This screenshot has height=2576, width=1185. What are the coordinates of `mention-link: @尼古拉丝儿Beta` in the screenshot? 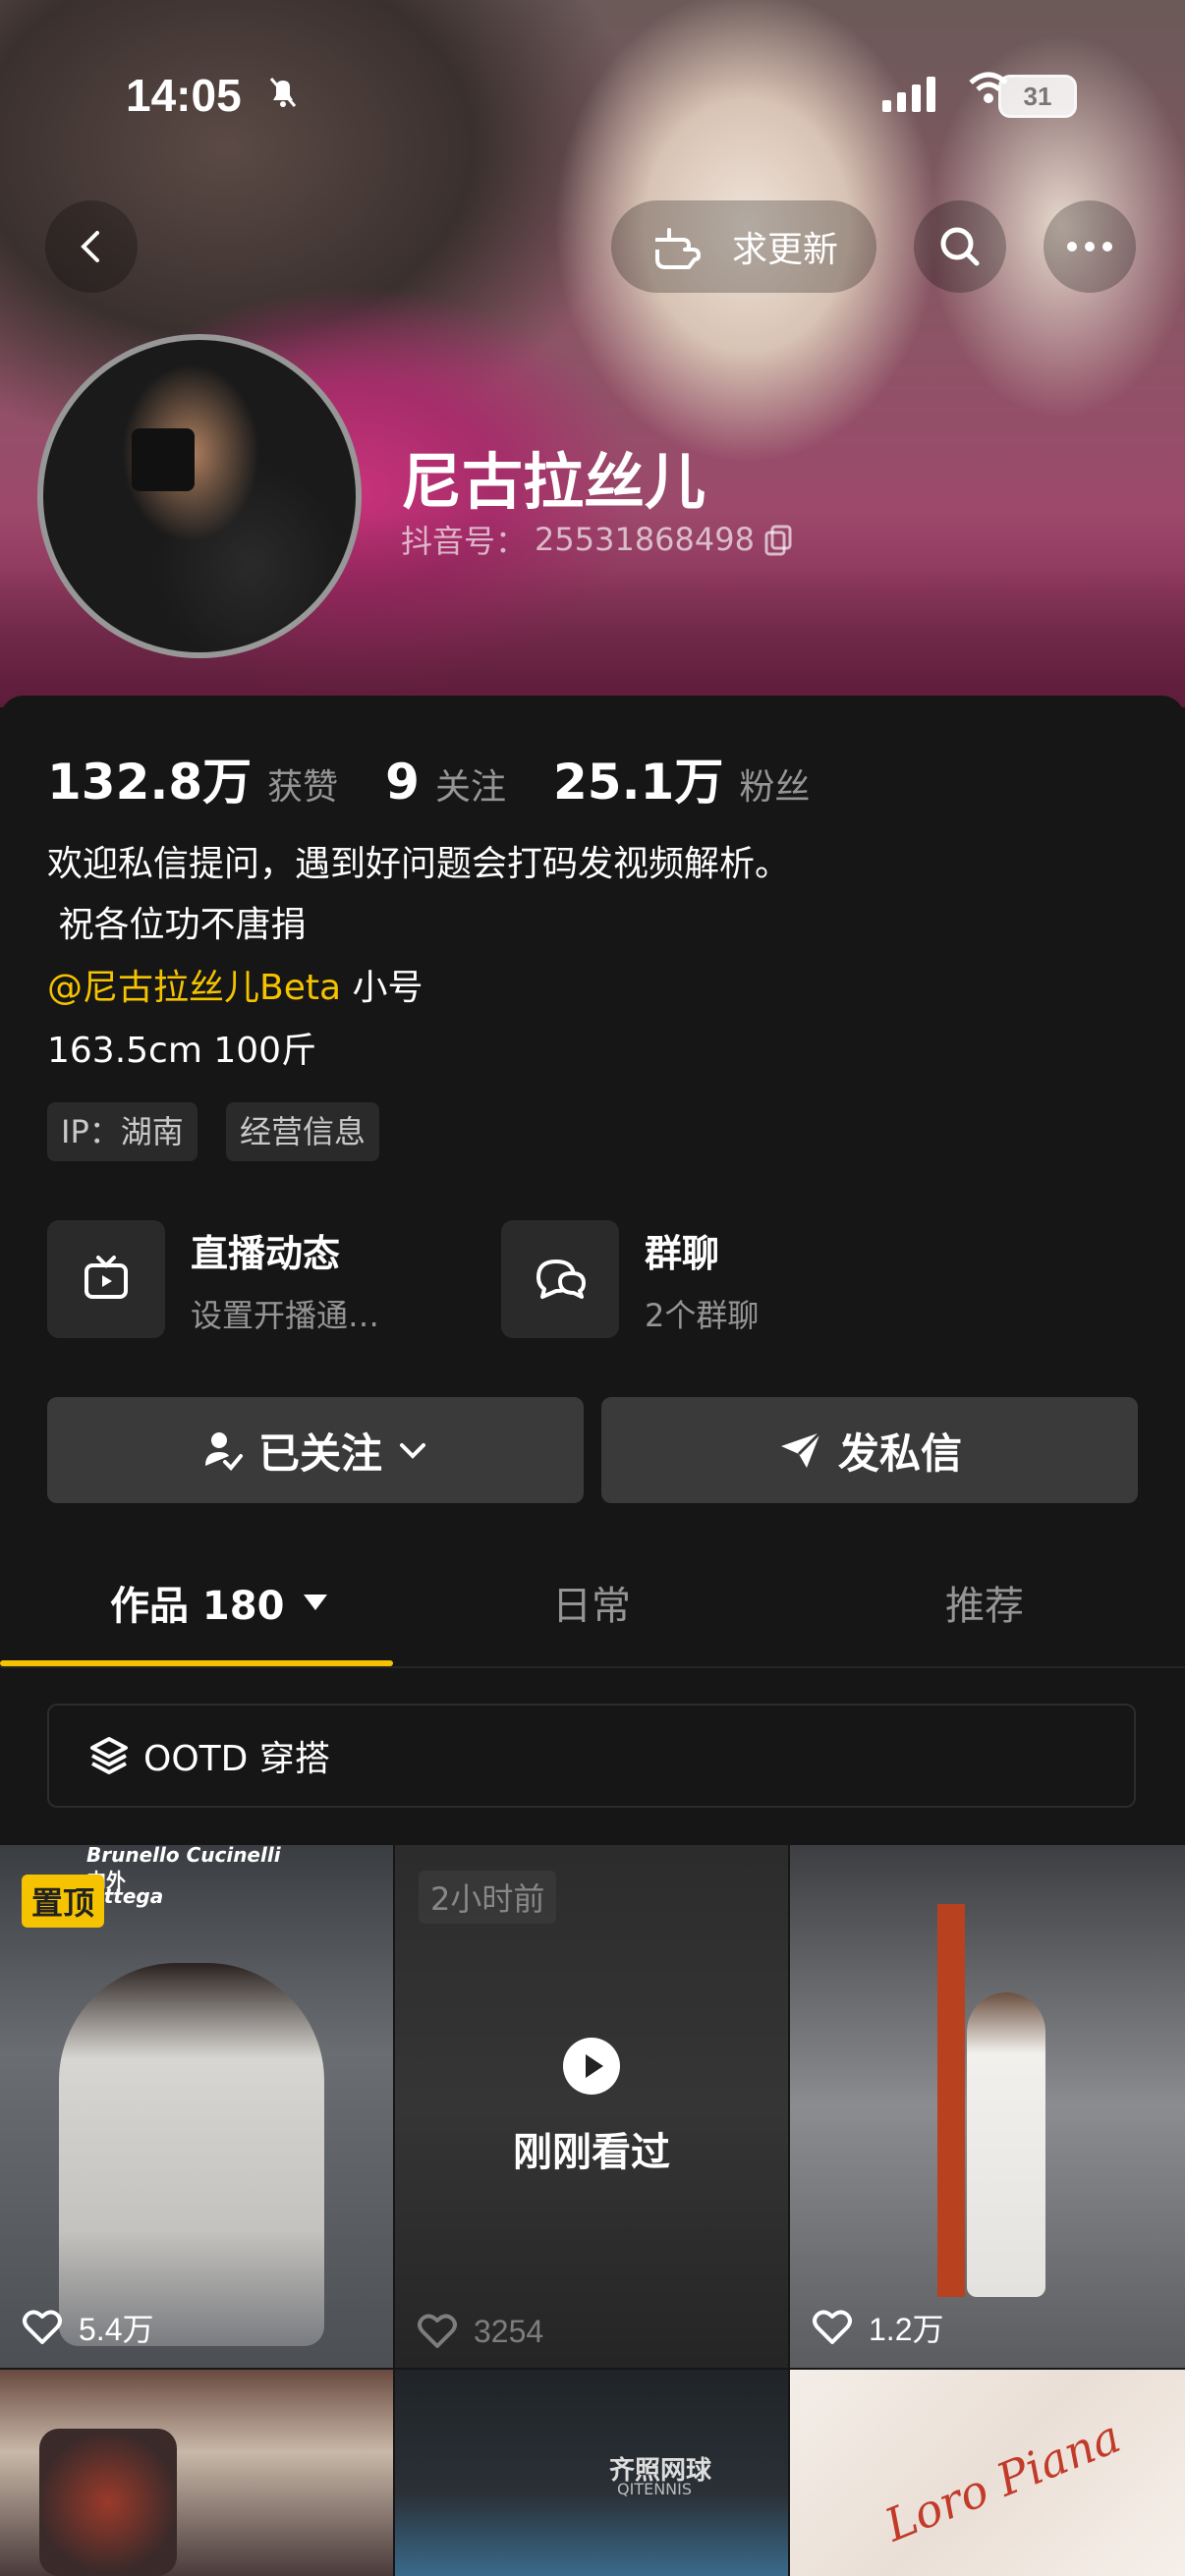 It's located at (194, 988).